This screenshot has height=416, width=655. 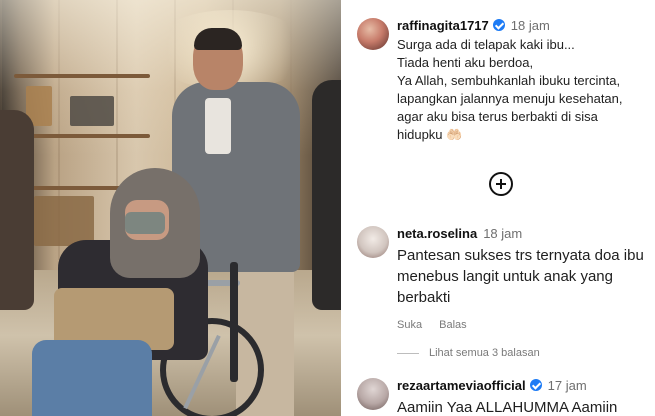 I want to click on comment-actions: Suka Balas, so click(x=439, y=325).